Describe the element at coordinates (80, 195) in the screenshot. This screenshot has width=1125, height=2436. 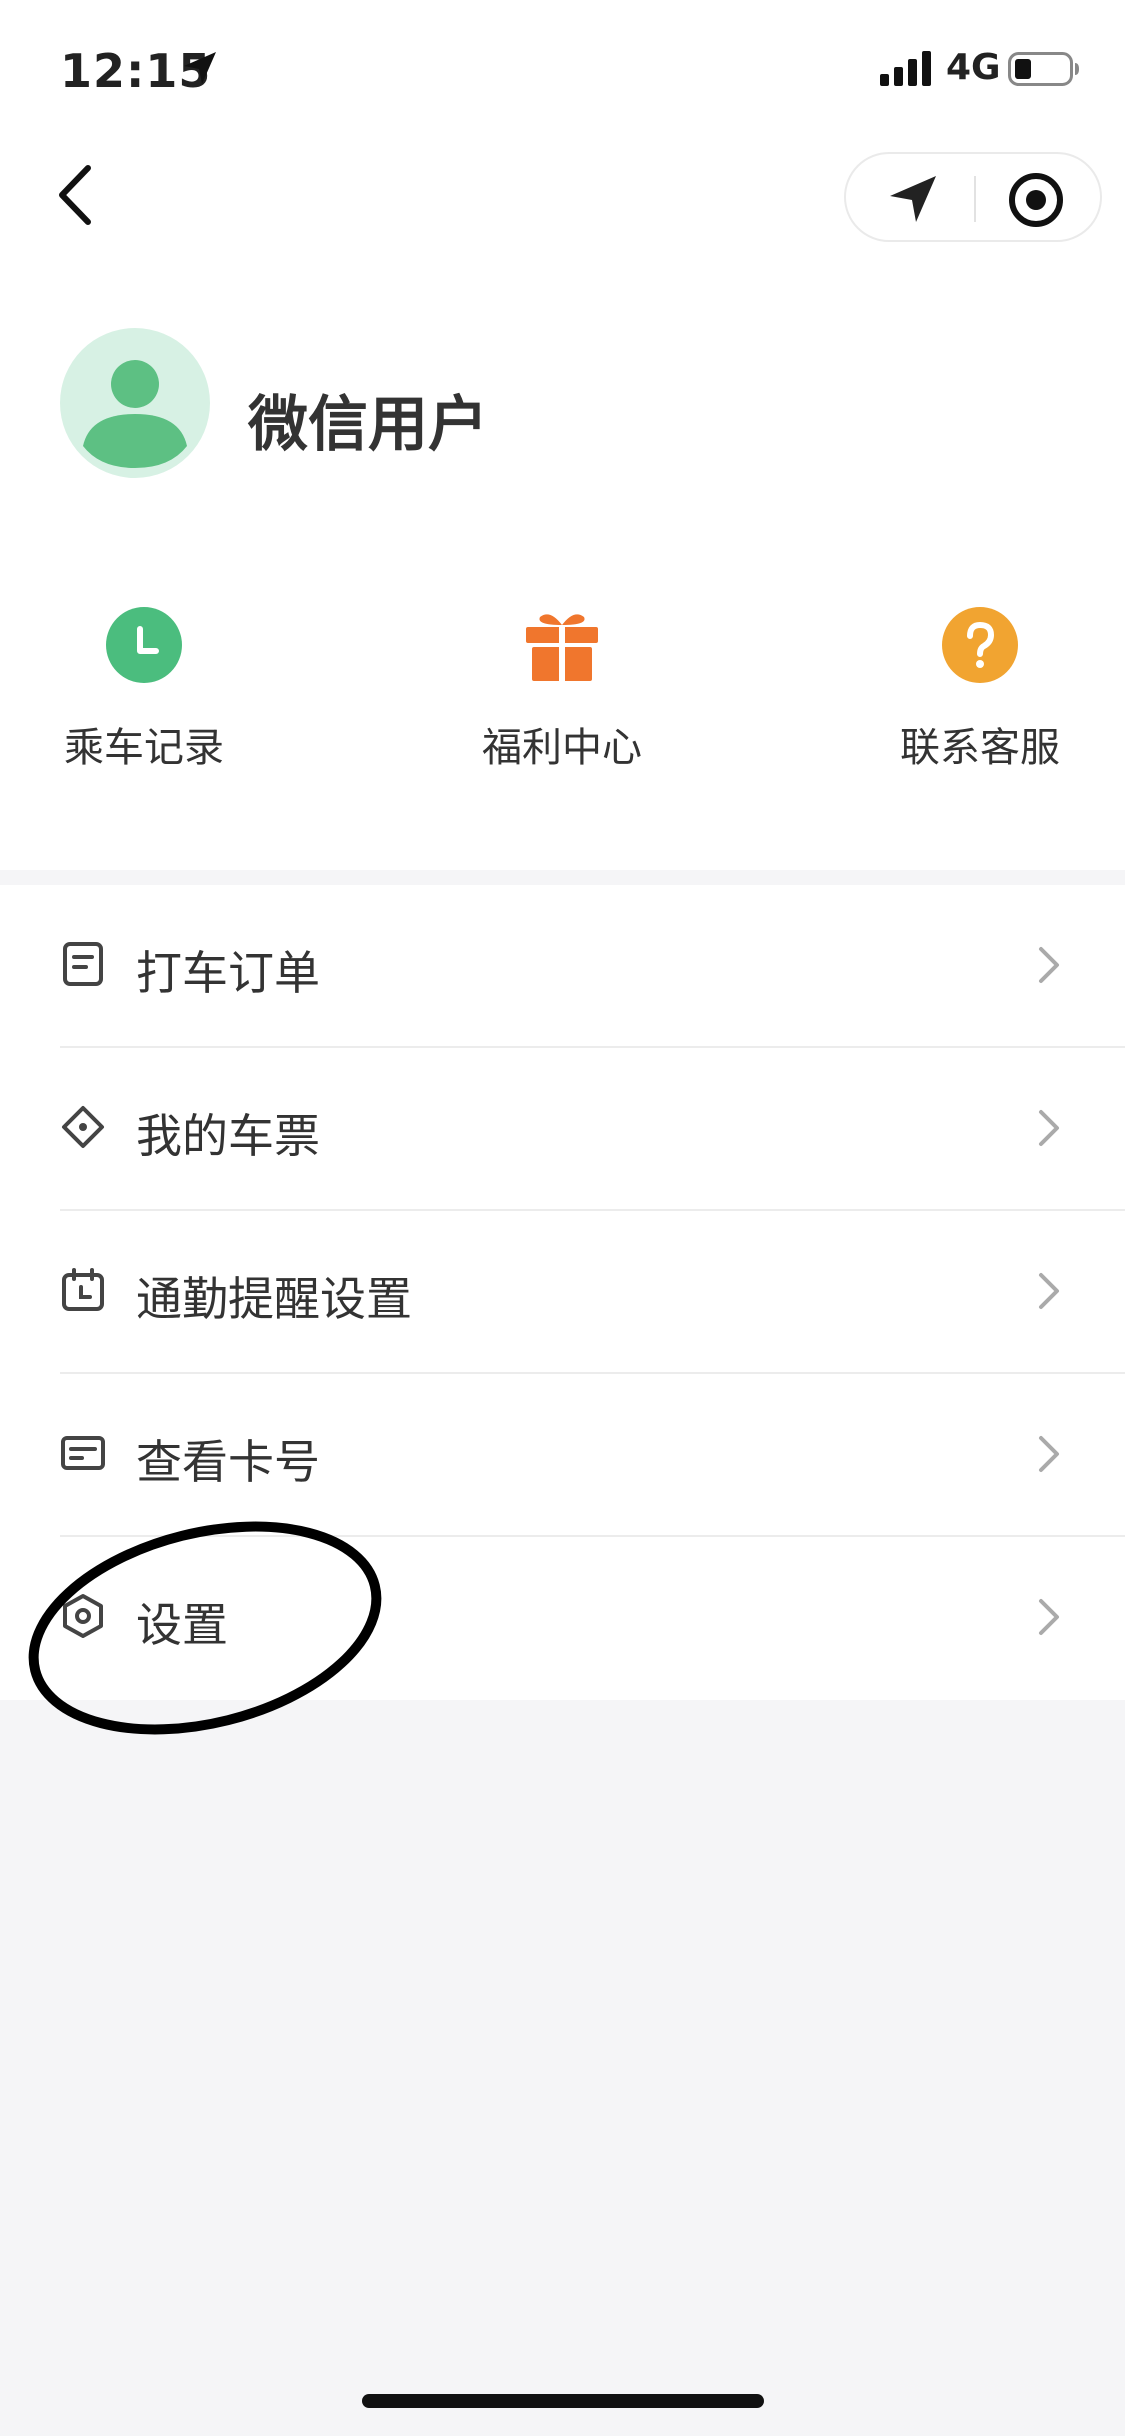
I see `back-button` at that location.